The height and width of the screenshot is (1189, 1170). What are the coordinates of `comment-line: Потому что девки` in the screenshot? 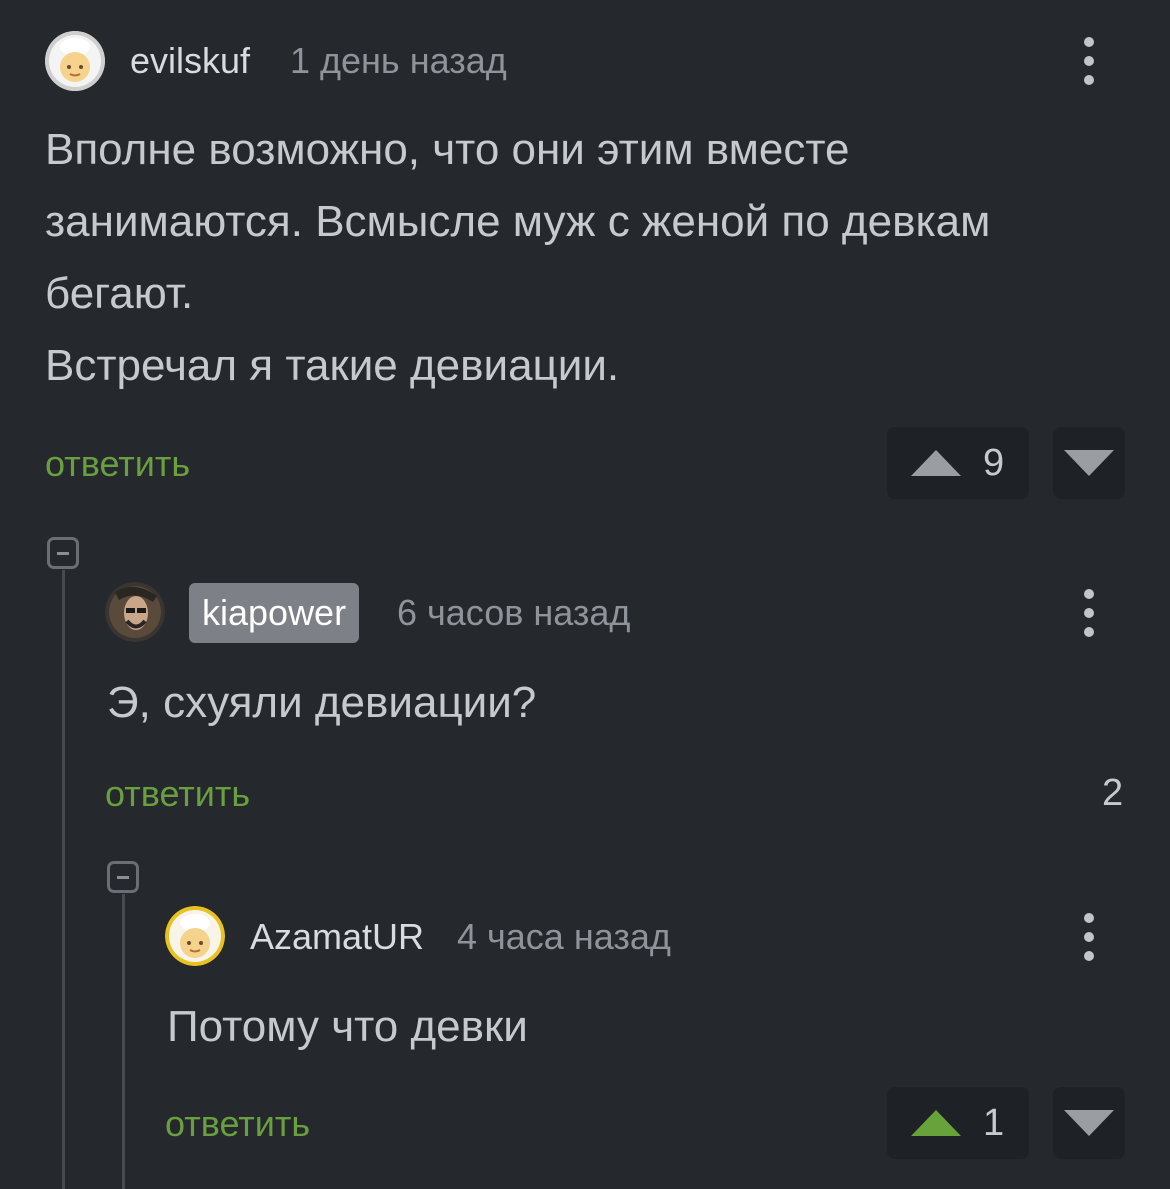 It's located at (347, 1026).